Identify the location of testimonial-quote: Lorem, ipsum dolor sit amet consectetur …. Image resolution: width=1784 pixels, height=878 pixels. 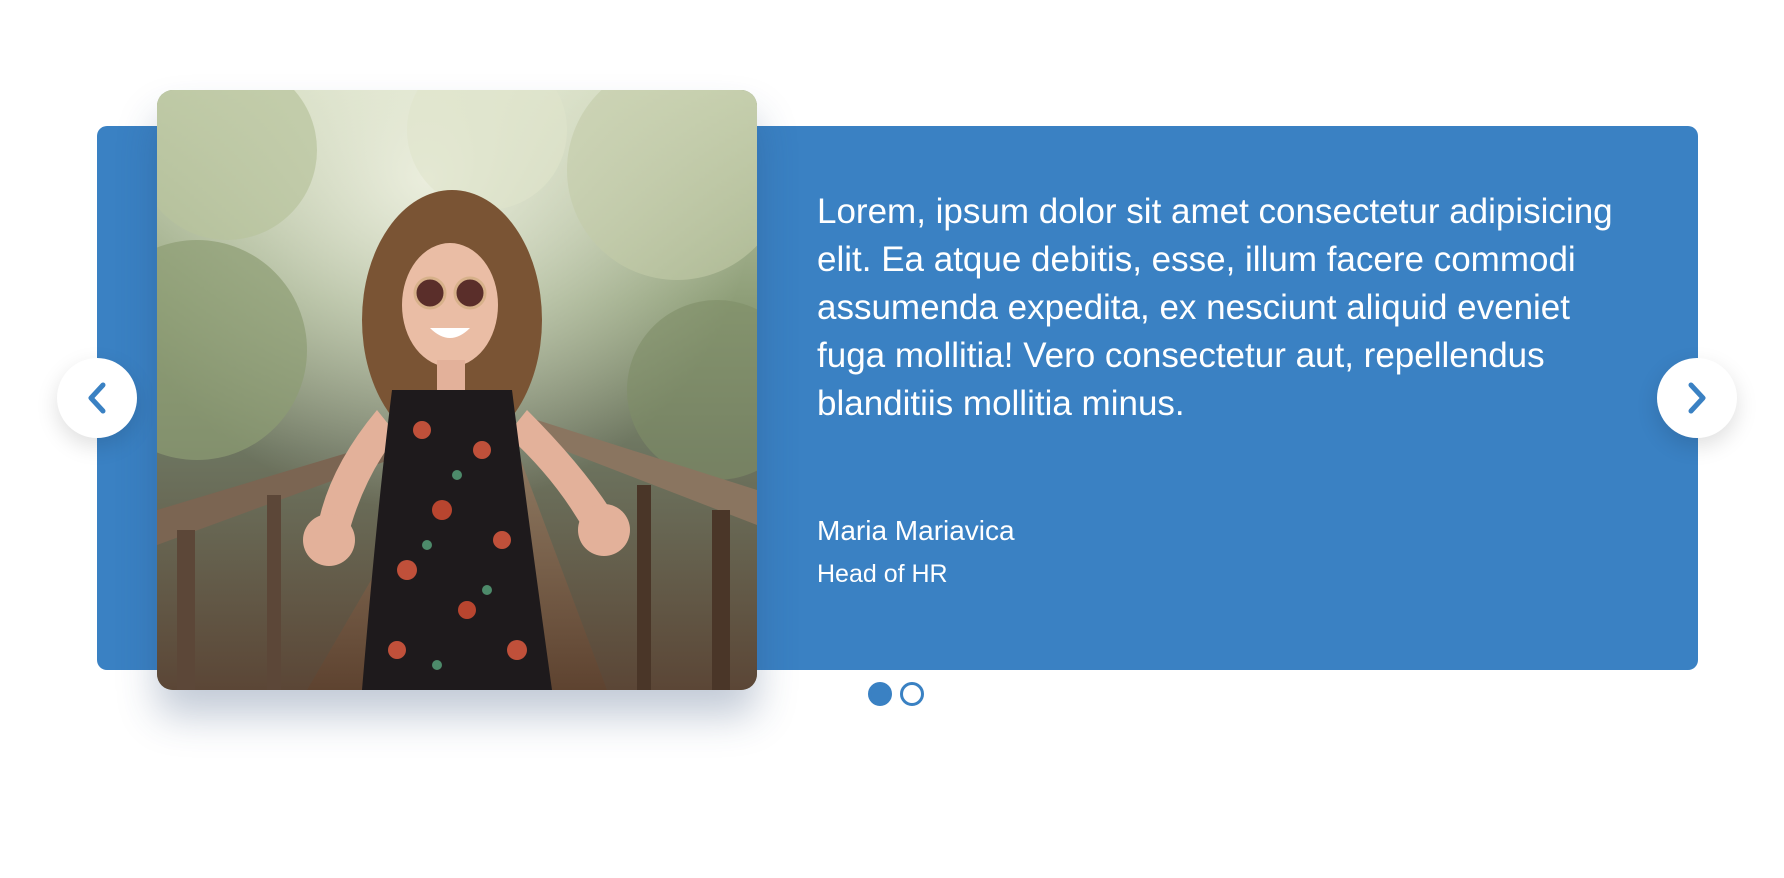
(1215, 307).